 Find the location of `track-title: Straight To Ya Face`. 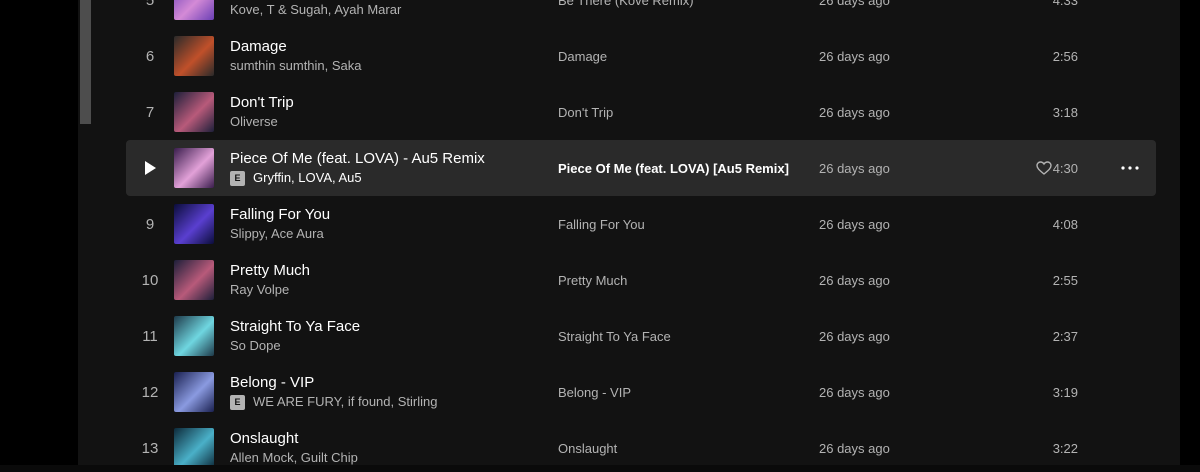

track-title: Straight To Ya Face is located at coordinates (380, 327).